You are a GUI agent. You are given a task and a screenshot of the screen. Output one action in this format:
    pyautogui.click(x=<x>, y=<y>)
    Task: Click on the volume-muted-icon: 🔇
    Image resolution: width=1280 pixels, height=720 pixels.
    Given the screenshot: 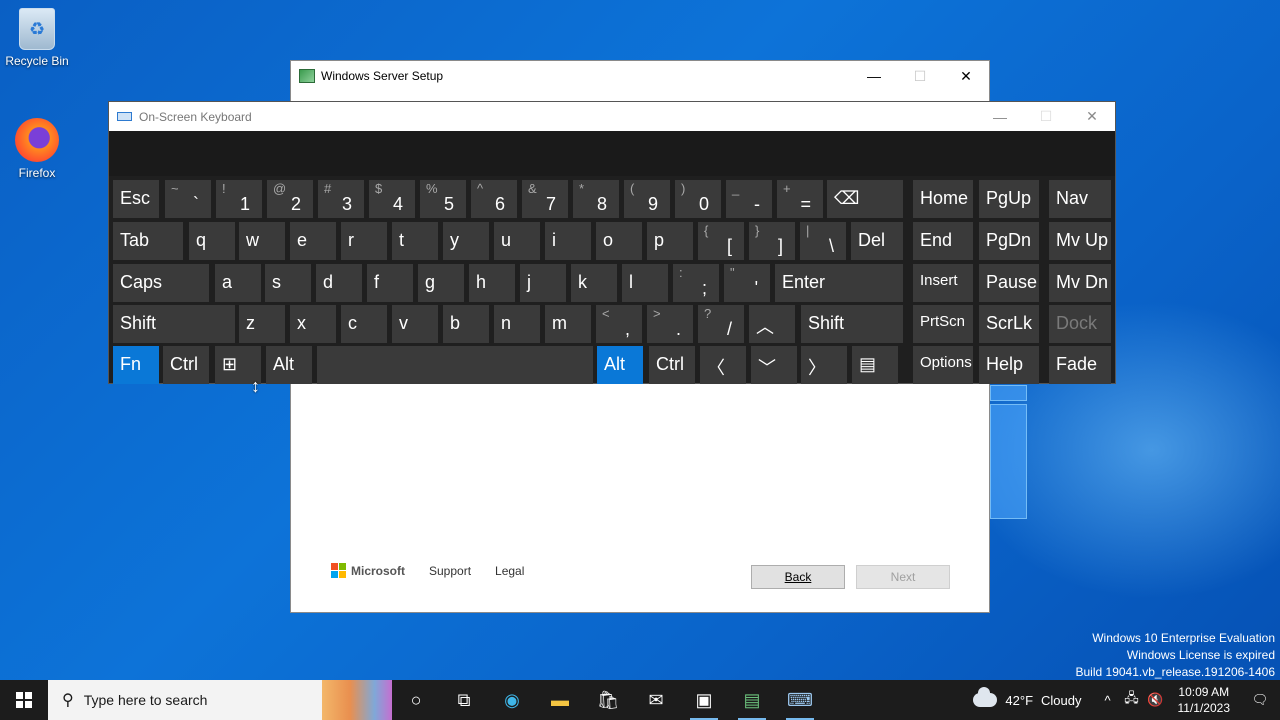 What is the action you would take?
    pyautogui.click(x=1156, y=700)
    